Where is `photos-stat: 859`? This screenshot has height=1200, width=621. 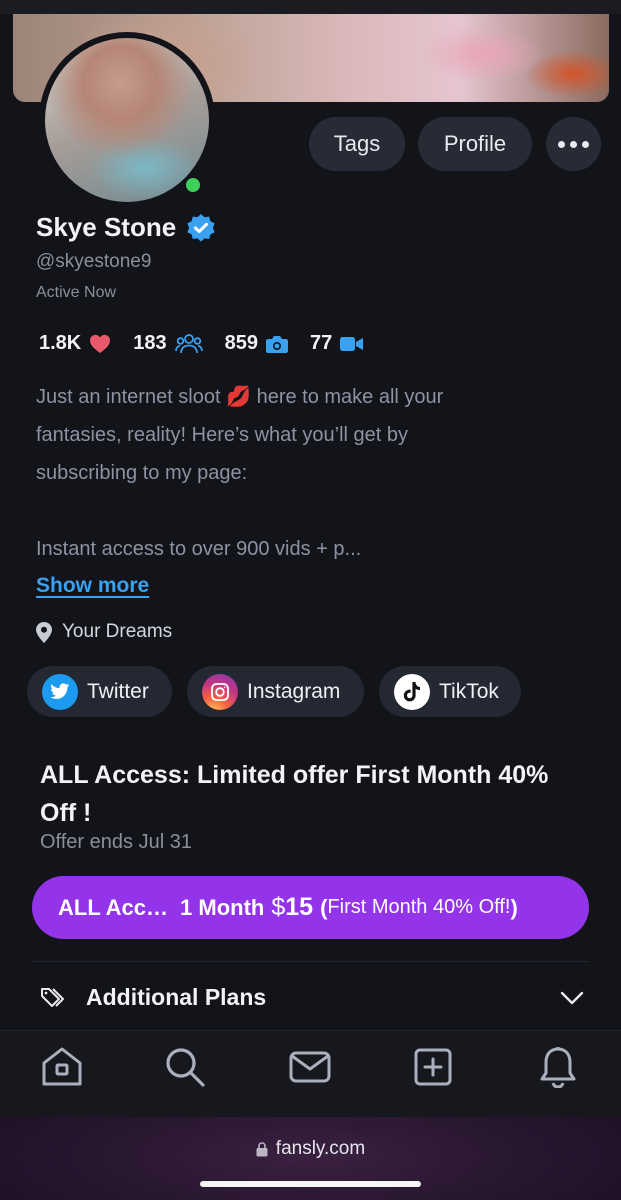 photos-stat: 859 is located at coordinates (256, 343).